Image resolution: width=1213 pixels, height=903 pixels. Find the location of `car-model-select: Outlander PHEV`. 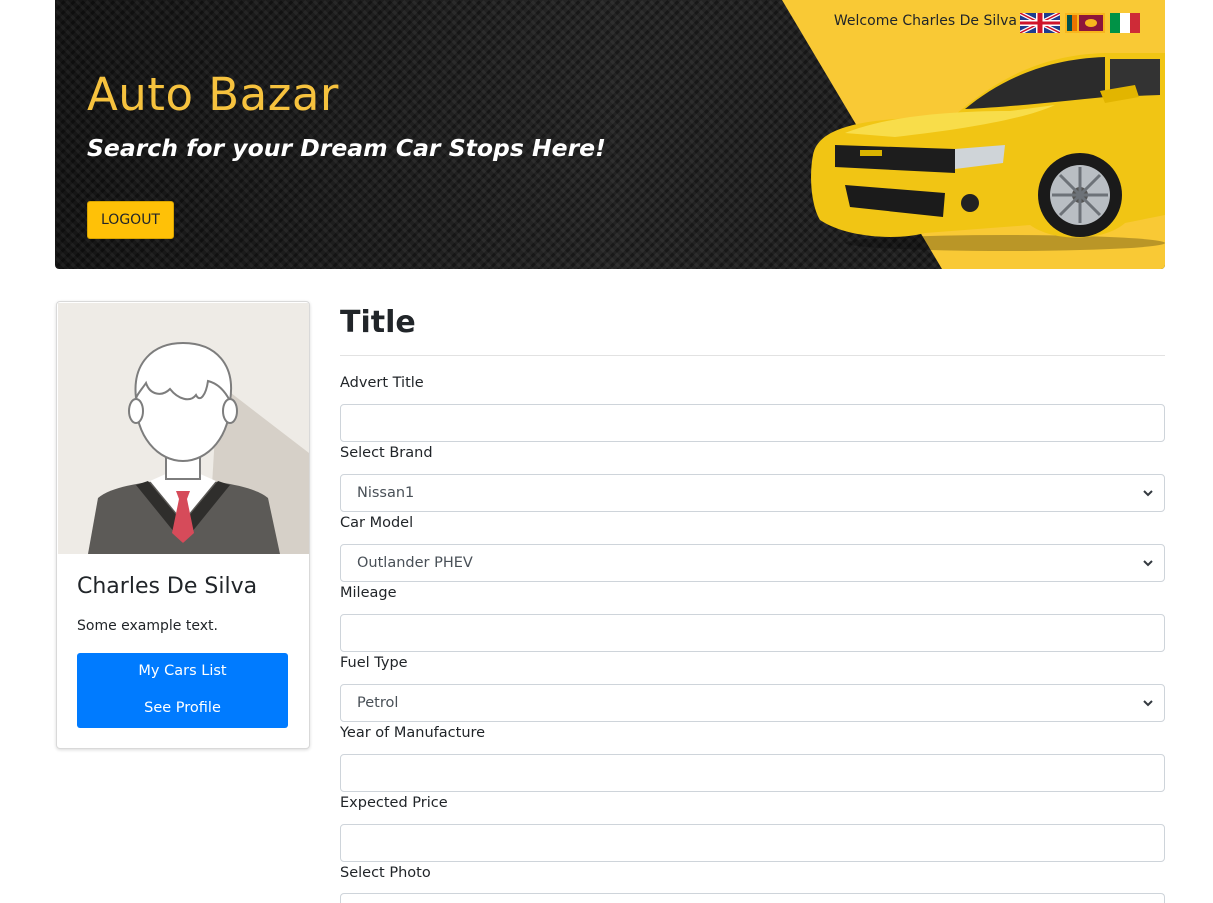

car-model-select: Outlander PHEV is located at coordinates (752, 563).